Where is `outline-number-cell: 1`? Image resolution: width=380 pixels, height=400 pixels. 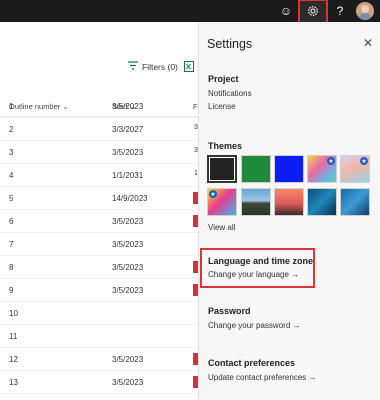 outline-number-cell: 1 is located at coordinates (11, 106).